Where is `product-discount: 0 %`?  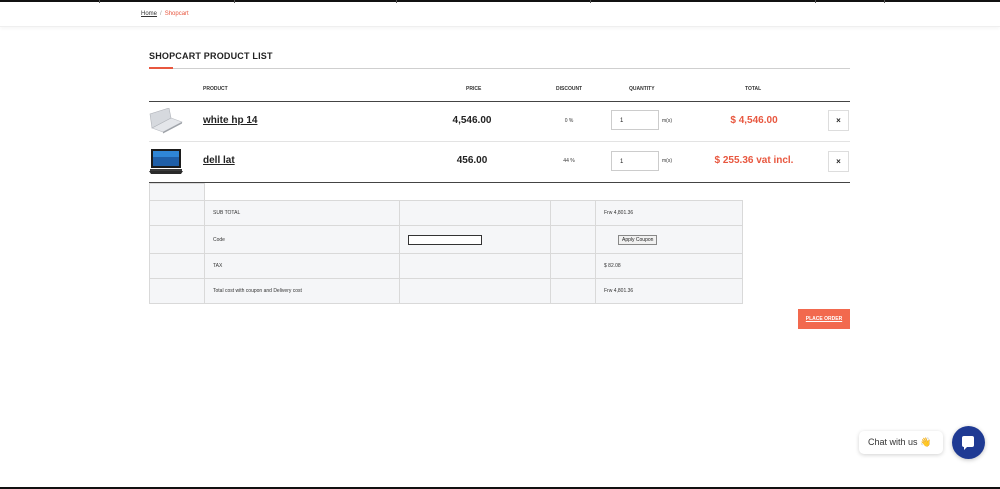 product-discount: 0 % is located at coordinates (569, 121).